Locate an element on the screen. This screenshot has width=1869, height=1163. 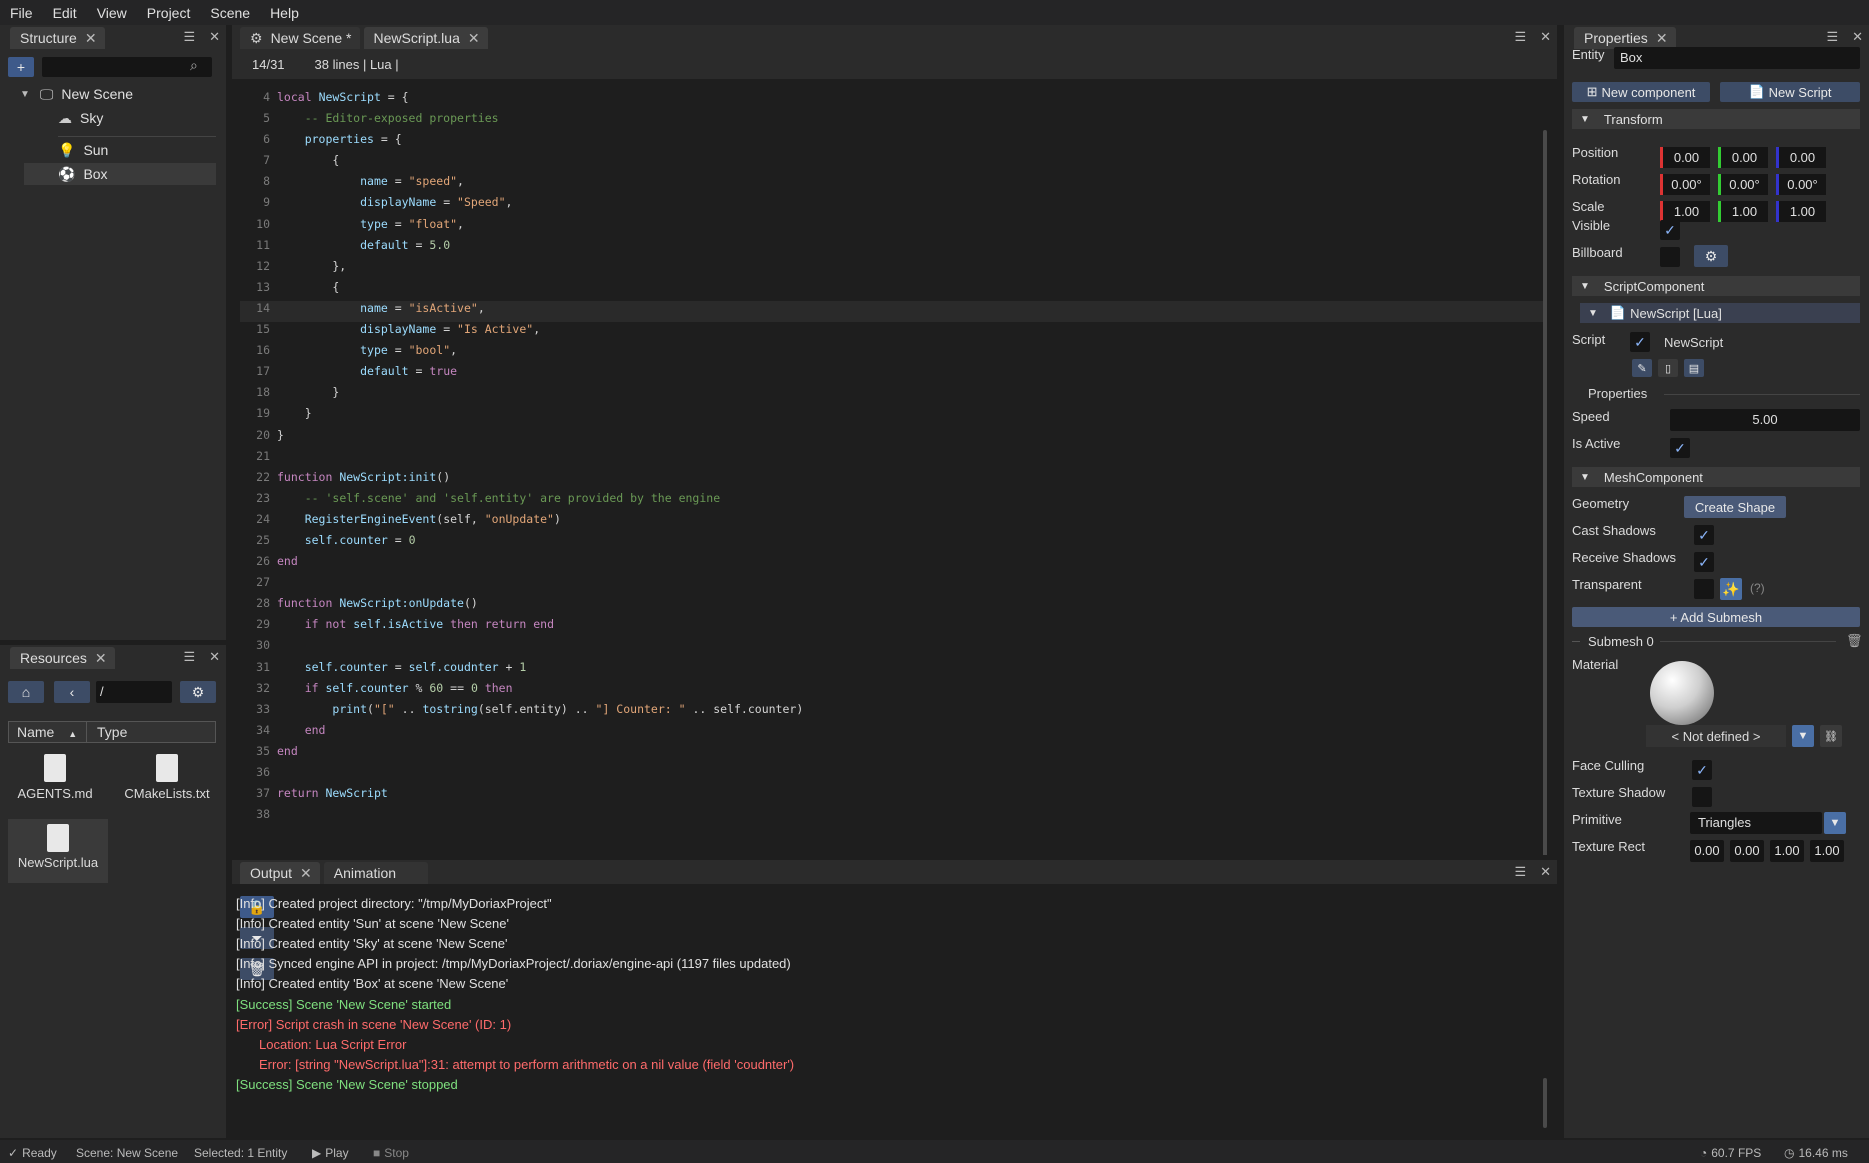
code-line: 9 displayName = "Speed", is located at coordinates (886, 202).